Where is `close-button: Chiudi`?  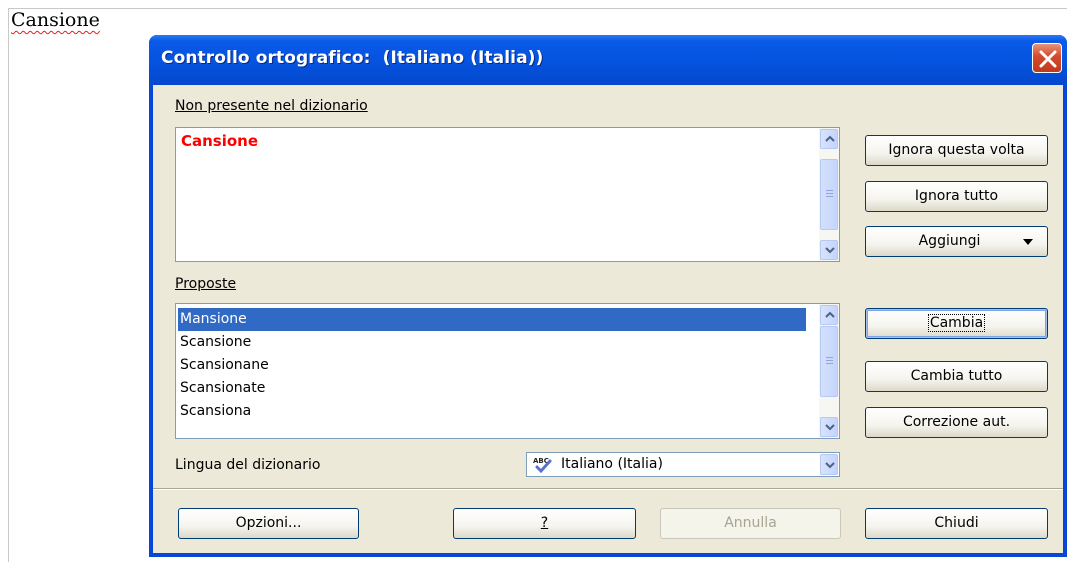
close-button: Chiudi is located at coordinates (956, 523).